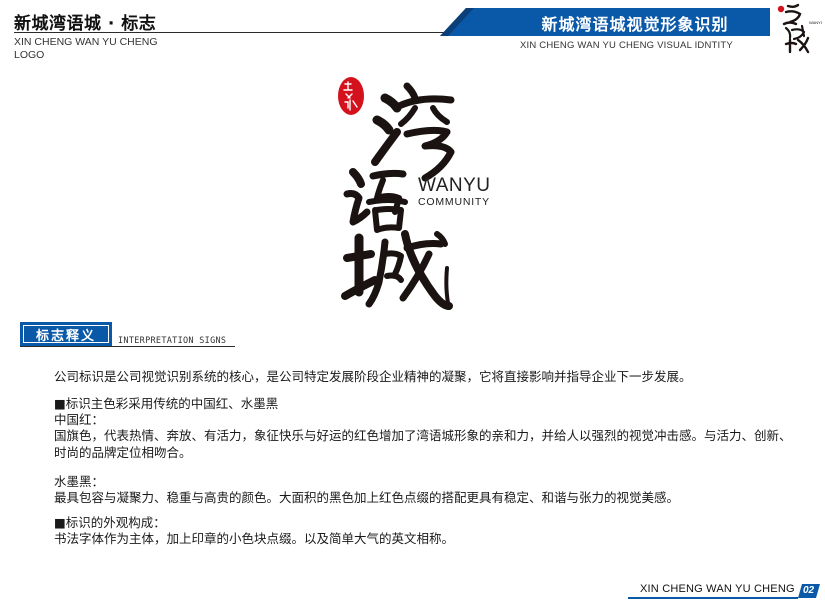 The height and width of the screenshot is (600, 825). I want to click on corner-logo-english: WANYU, so click(815, 22).